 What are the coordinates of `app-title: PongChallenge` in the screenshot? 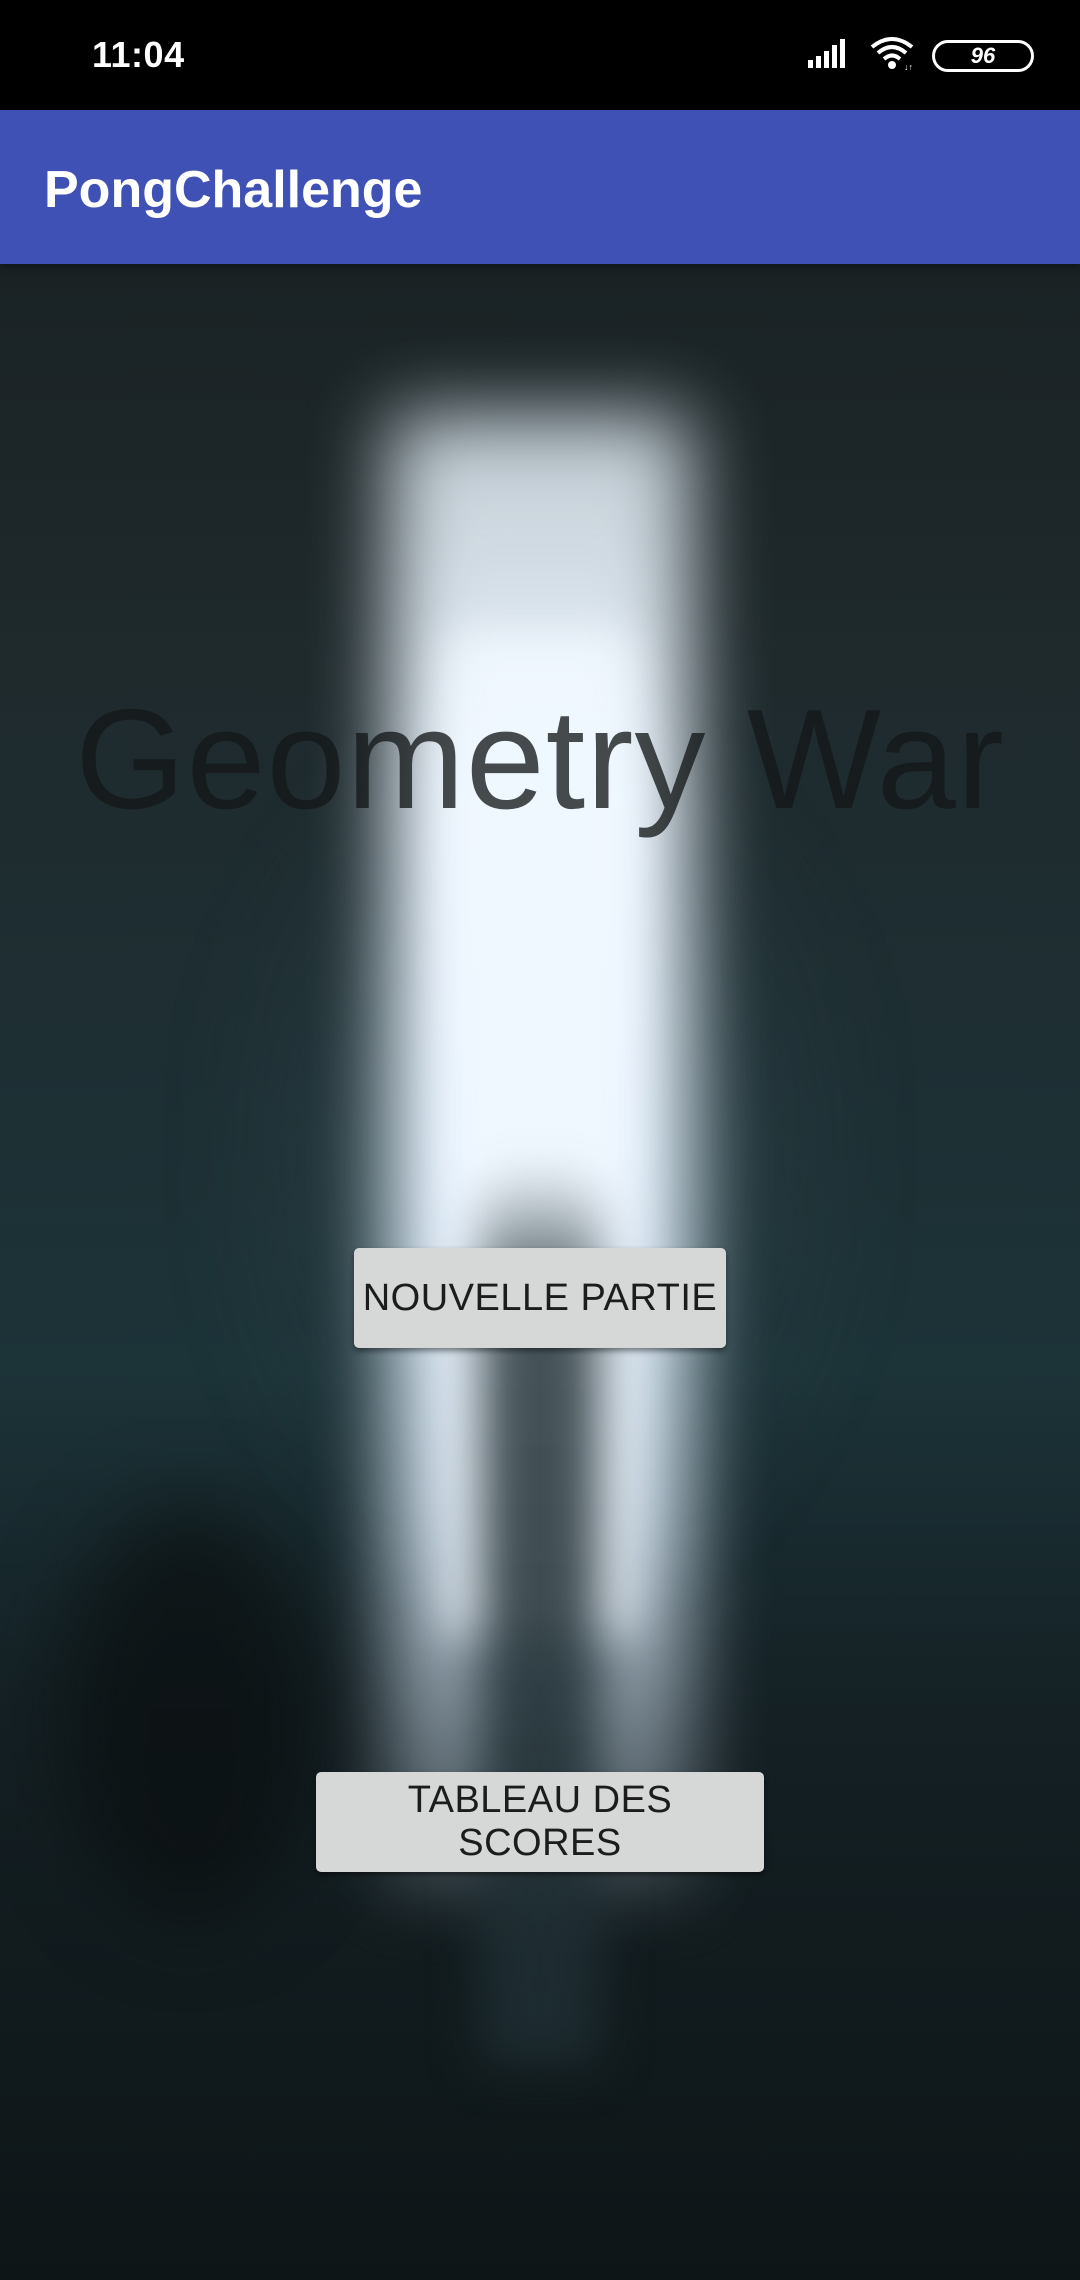 It's located at (233, 190).